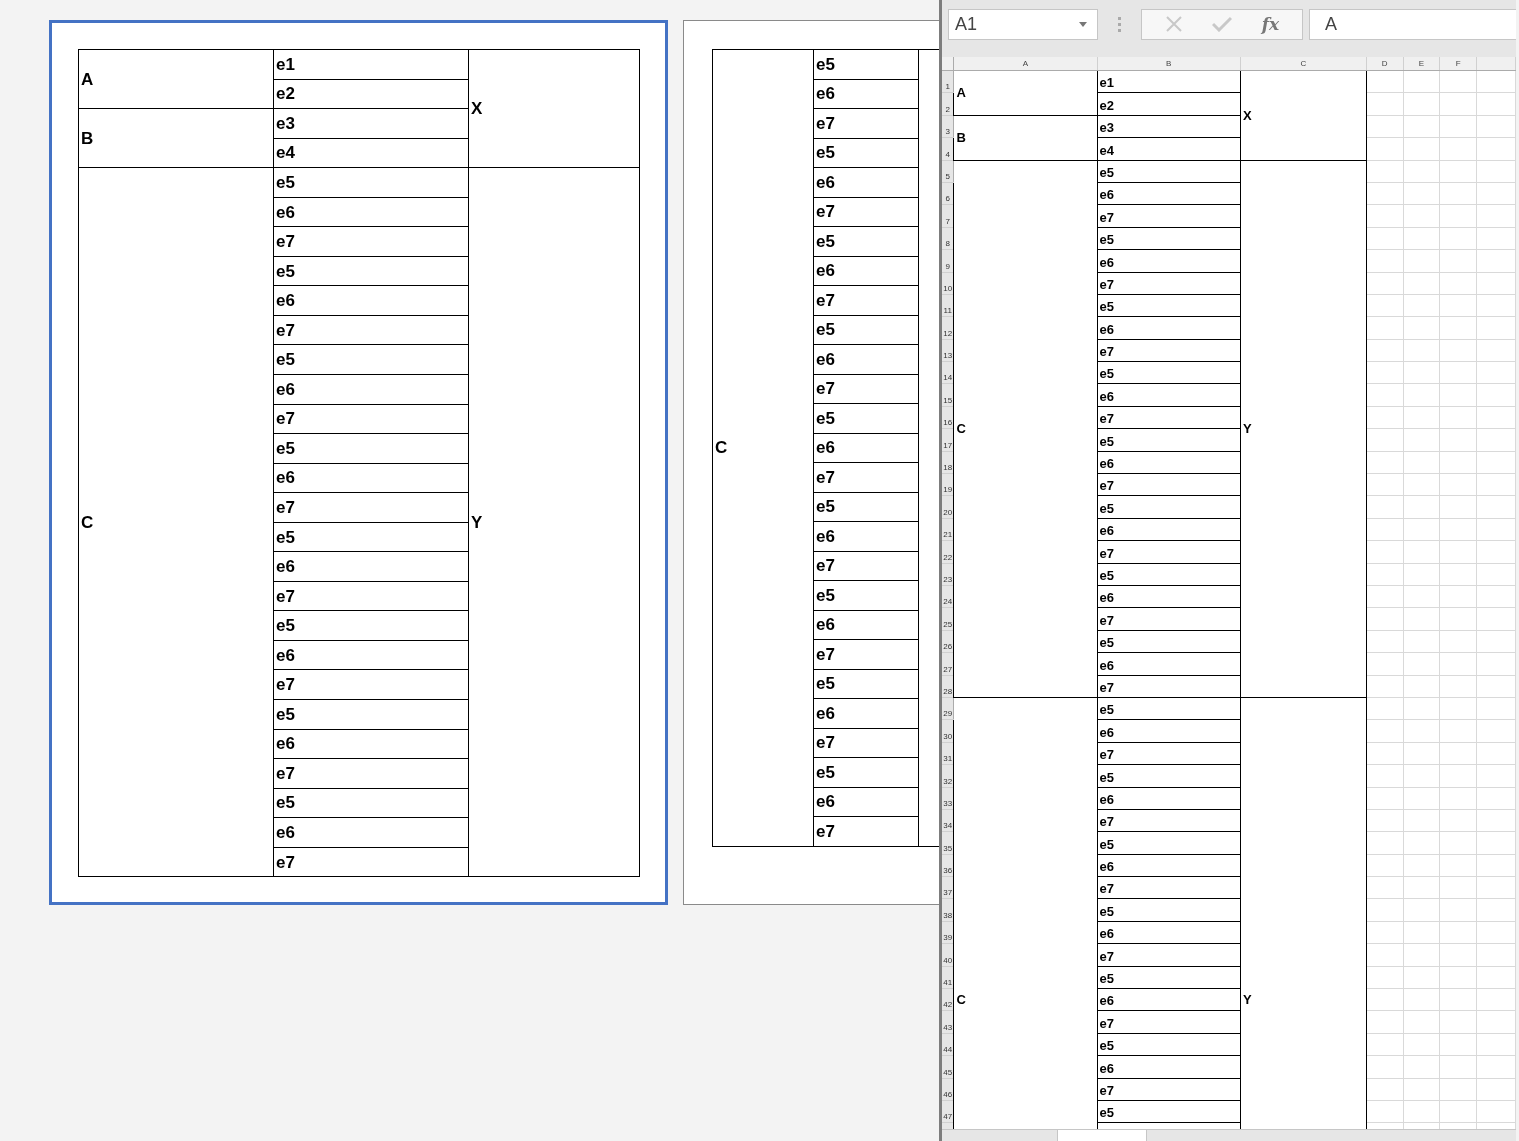 The height and width of the screenshot is (1141, 1519). What do you see at coordinates (1023, 24) in the screenshot?
I see `name-box: A1` at bounding box center [1023, 24].